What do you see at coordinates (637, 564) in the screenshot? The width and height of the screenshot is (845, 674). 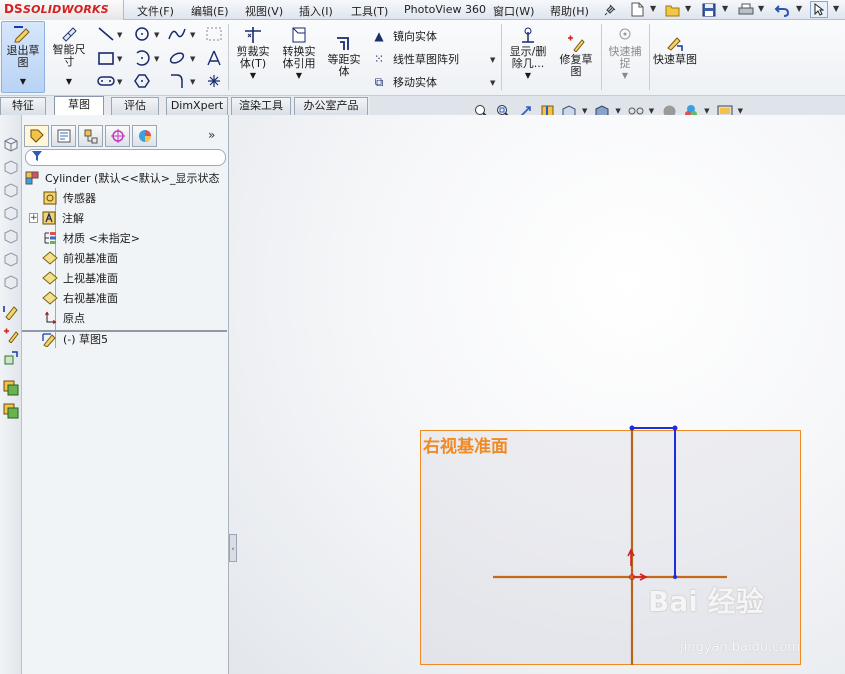 I see `sketch-origin-icon` at bounding box center [637, 564].